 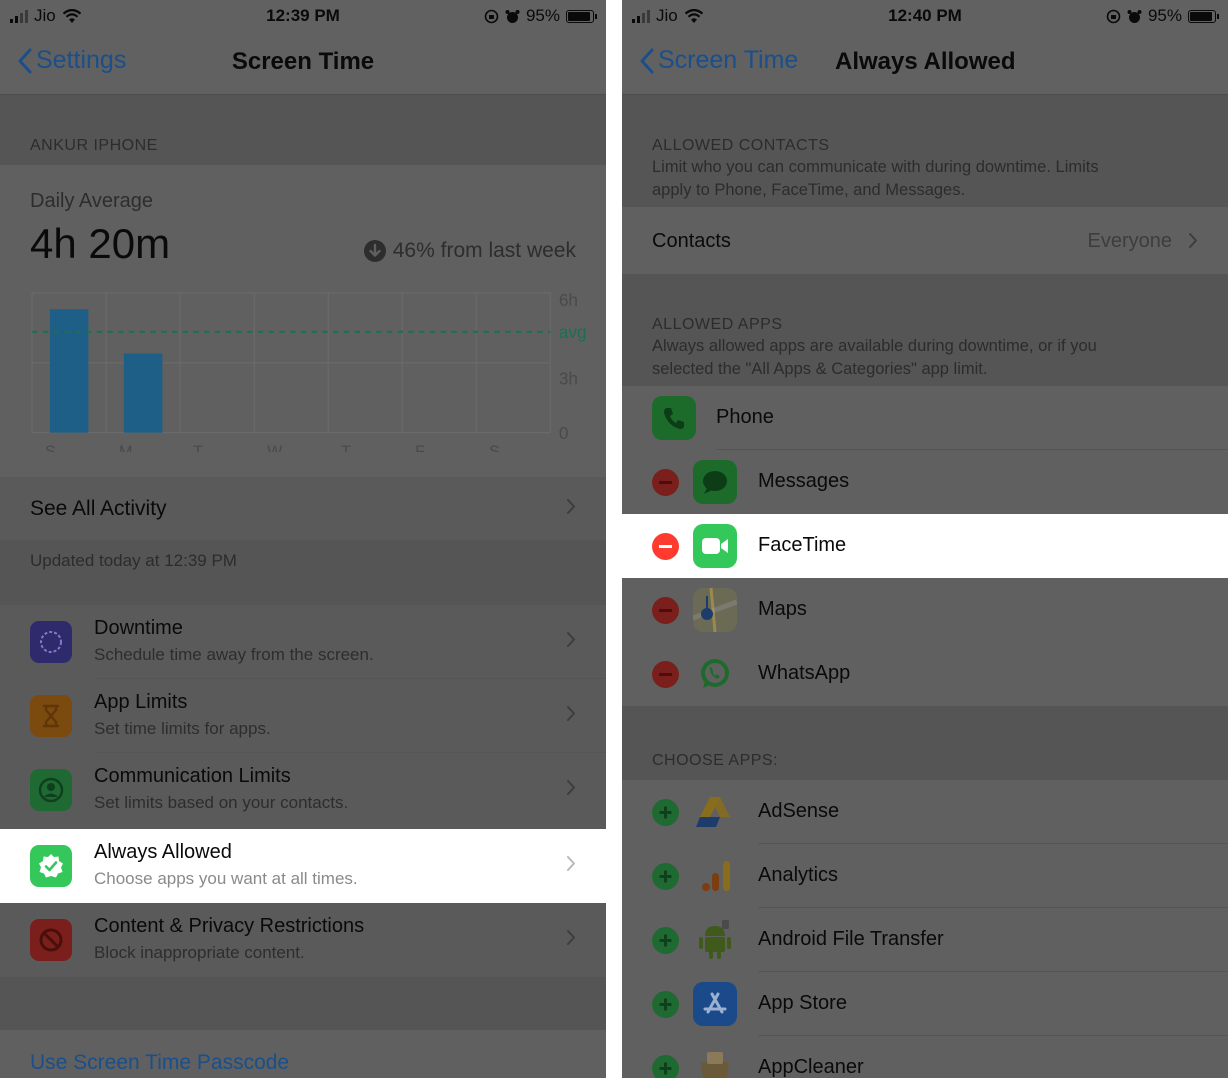 What do you see at coordinates (192, 776) in the screenshot?
I see `communication-limits-title: Communication Limits` at bounding box center [192, 776].